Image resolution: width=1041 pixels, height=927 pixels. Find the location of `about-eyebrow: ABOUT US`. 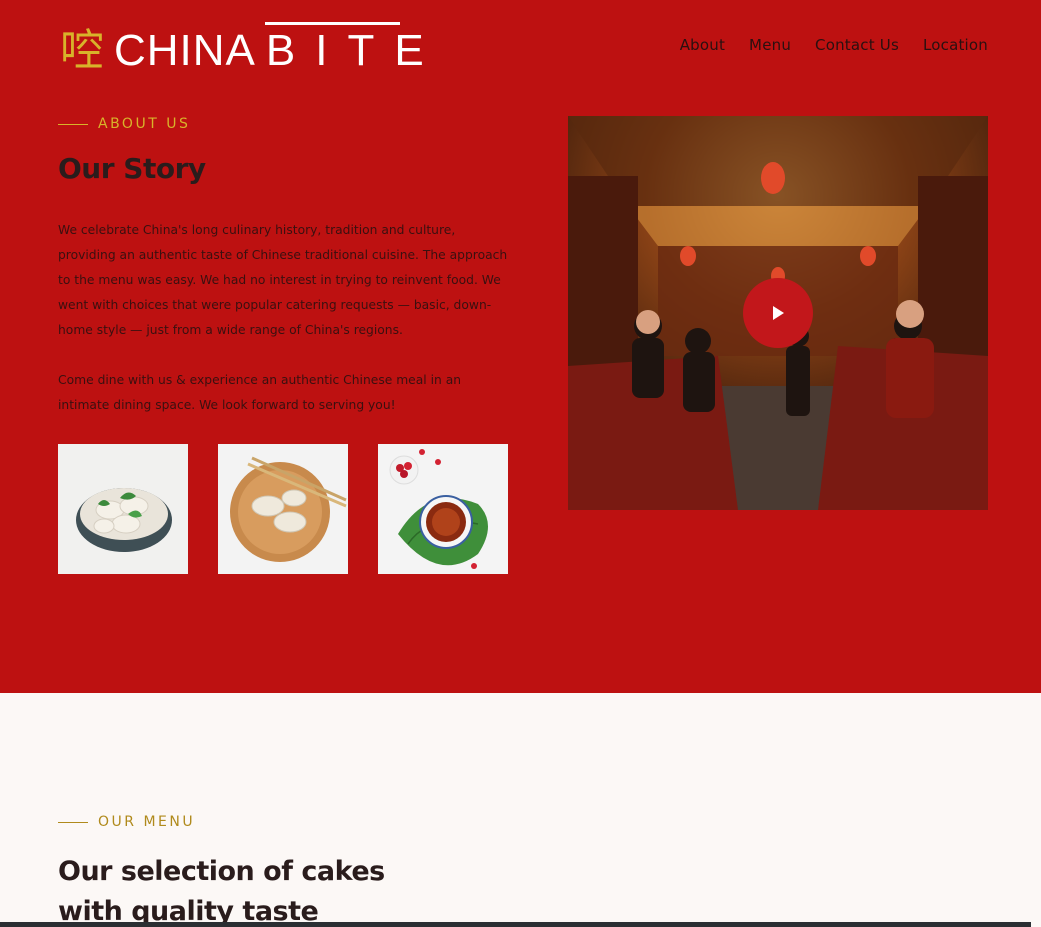

about-eyebrow: ABOUT US is located at coordinates (124, 124).